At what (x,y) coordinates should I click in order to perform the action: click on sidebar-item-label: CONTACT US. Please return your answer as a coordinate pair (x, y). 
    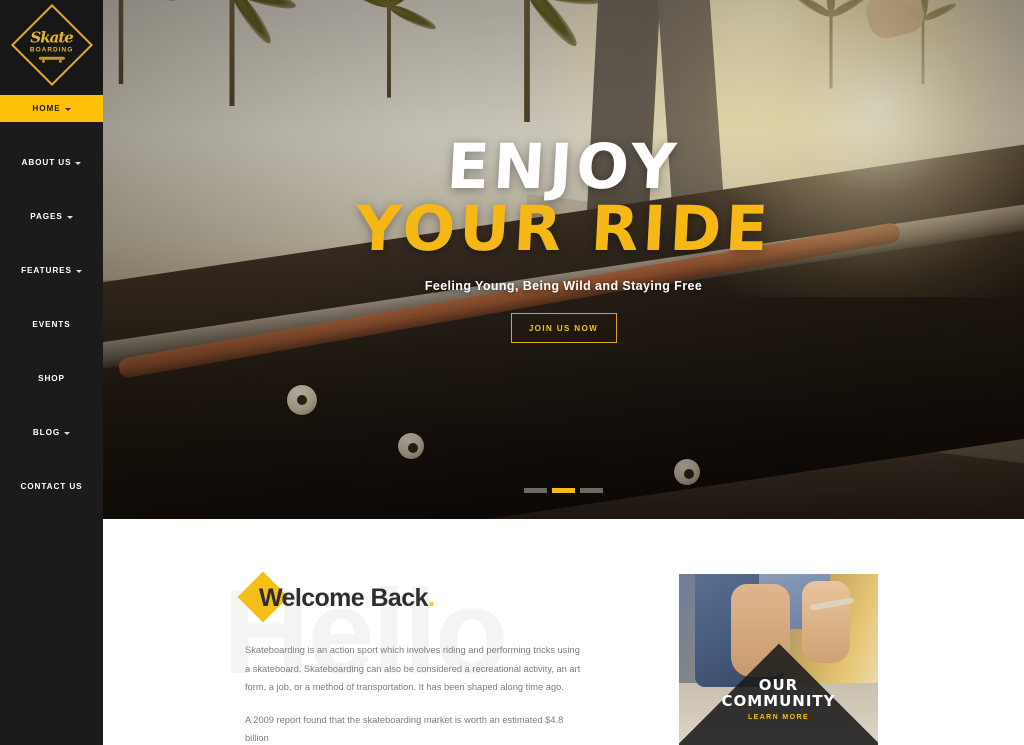
    Looking at the image, I should click on (51, 486).